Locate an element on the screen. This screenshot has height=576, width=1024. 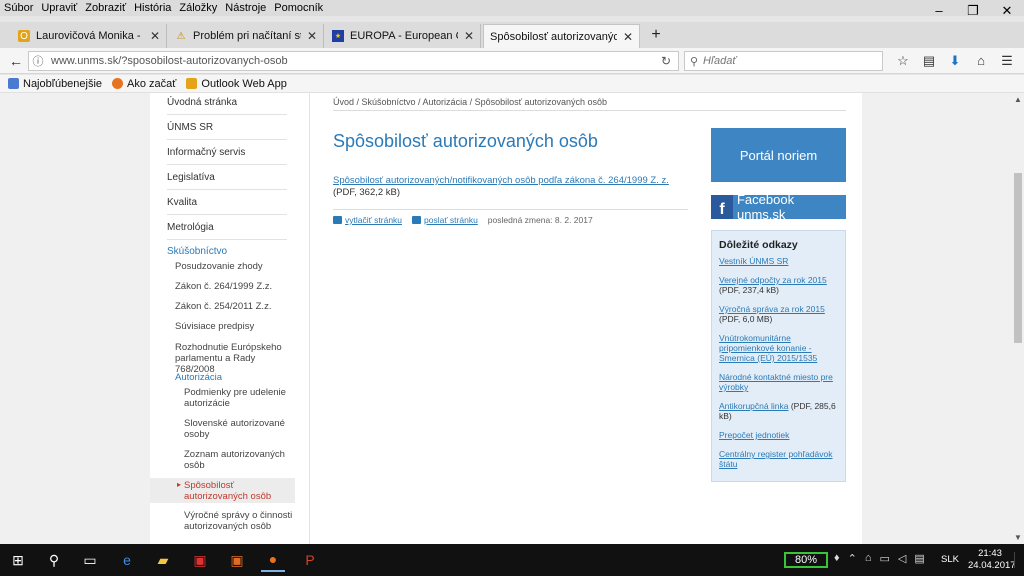
sidebar-sub2-list: Zoznam autorizovaných osôb is located at coordinates (240, 460).